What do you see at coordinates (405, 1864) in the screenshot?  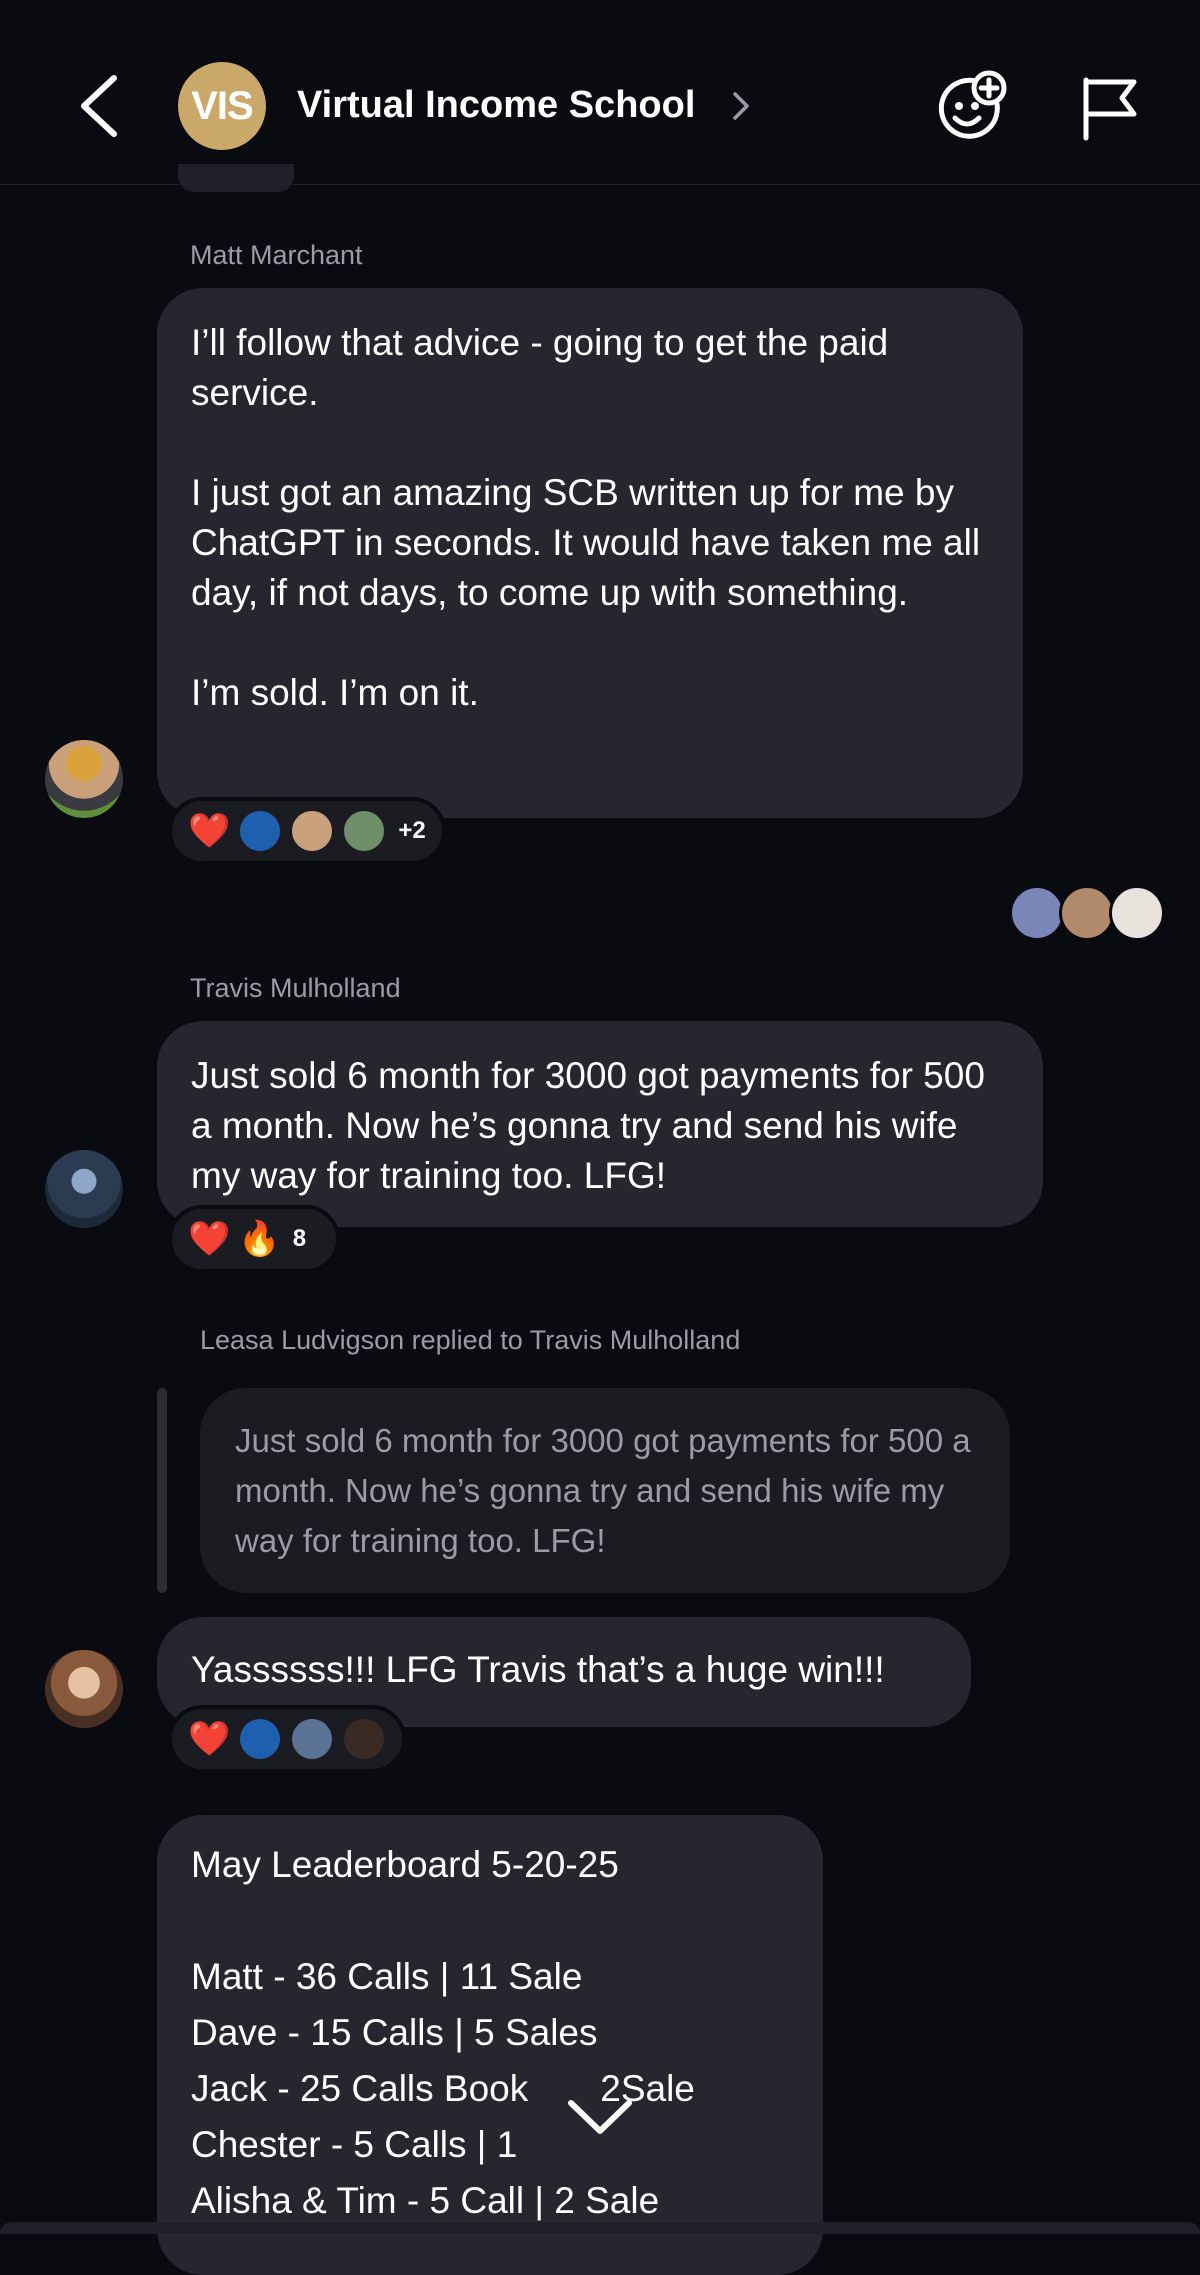 I see `leaderboard-title: May Leaderboard 5-20-25` at bounding box center [405, 1864].